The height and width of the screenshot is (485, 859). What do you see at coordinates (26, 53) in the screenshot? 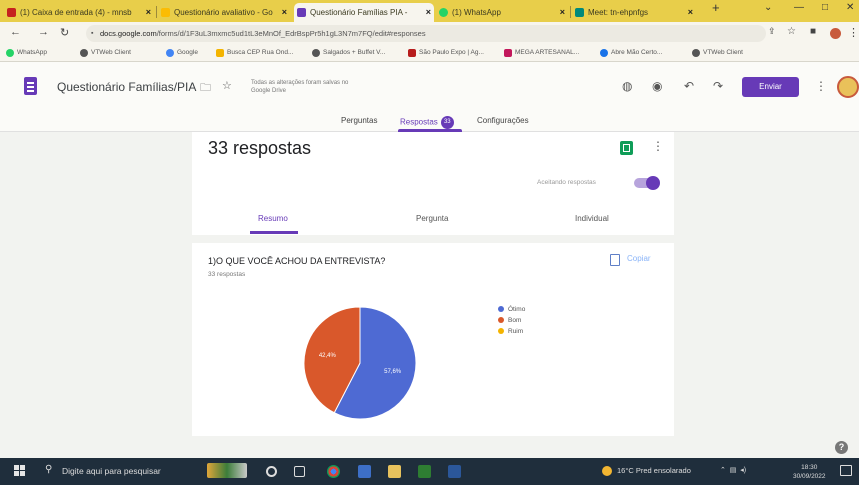
I see `bookmark-whatsapp: WhatsApp` at bounding box center [26, 53].